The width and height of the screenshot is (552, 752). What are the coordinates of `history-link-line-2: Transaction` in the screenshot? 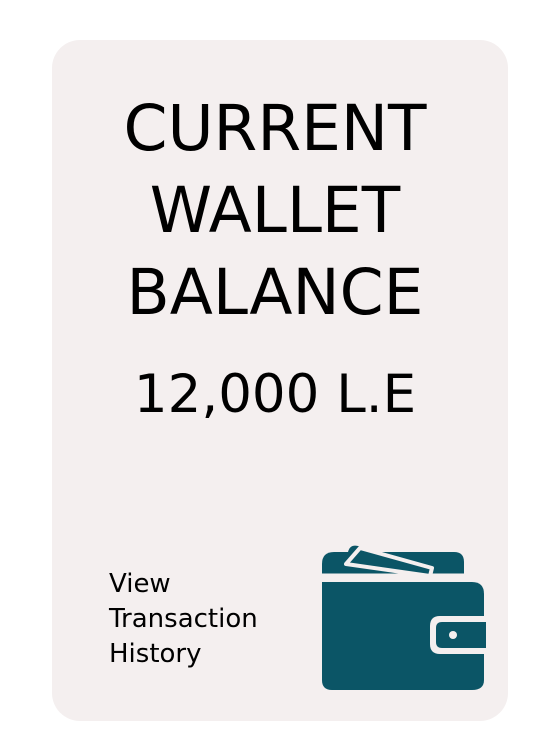 It's located at (183, 619).